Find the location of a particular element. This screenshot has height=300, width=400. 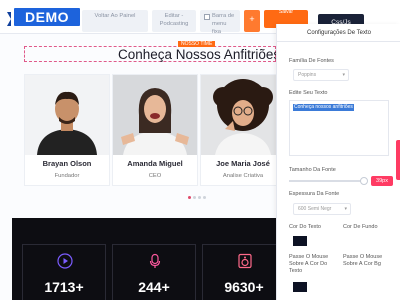

team-name: Brayan Olson is located at coordinates (67, 163).